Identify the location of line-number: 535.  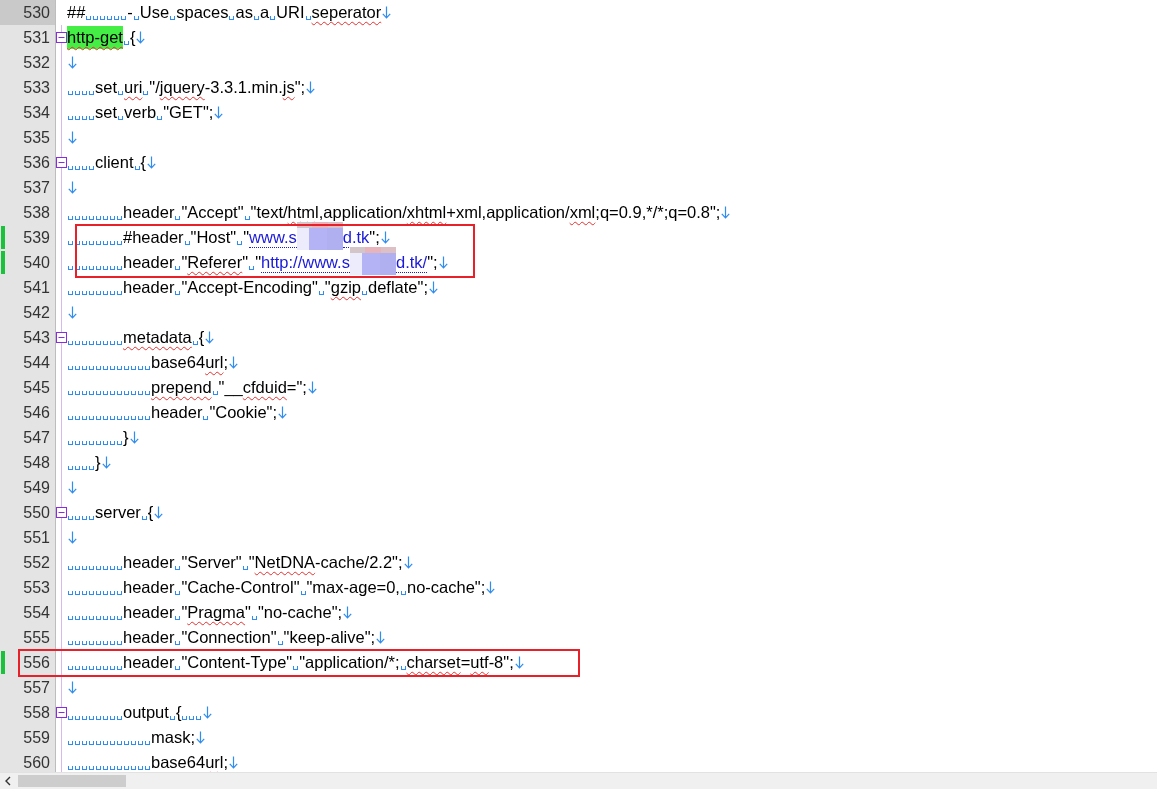
(37, 137).